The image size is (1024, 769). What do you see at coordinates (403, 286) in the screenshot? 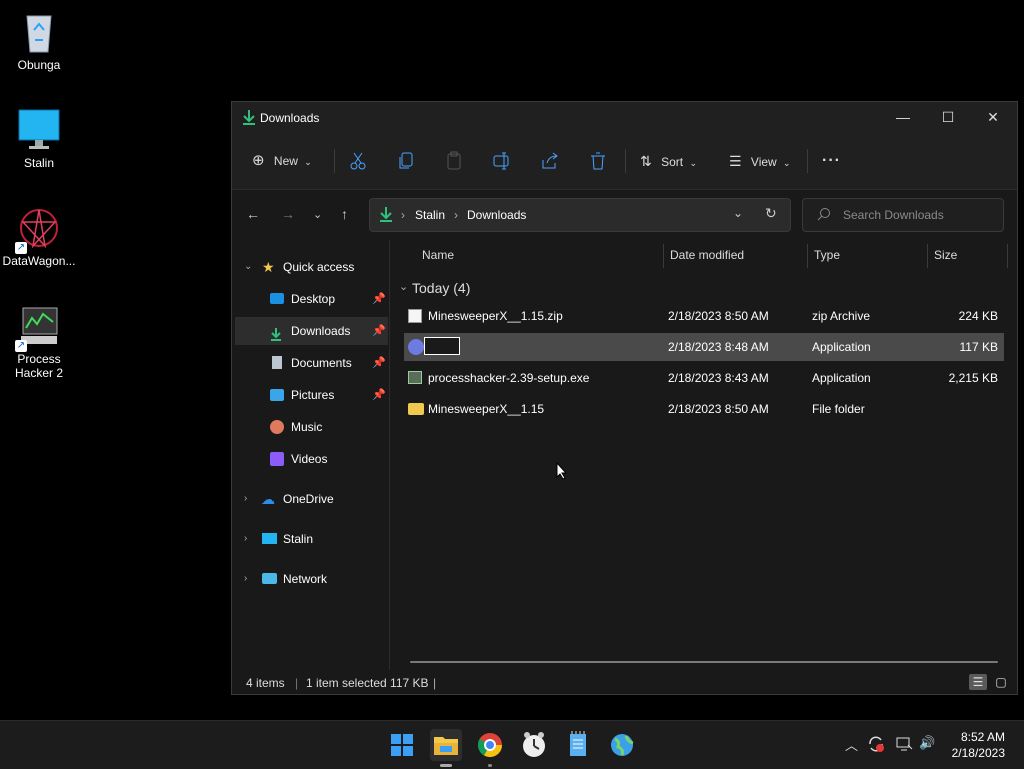
I see `group-chevron-icon: ⌄` at bounding box center [403, 286].